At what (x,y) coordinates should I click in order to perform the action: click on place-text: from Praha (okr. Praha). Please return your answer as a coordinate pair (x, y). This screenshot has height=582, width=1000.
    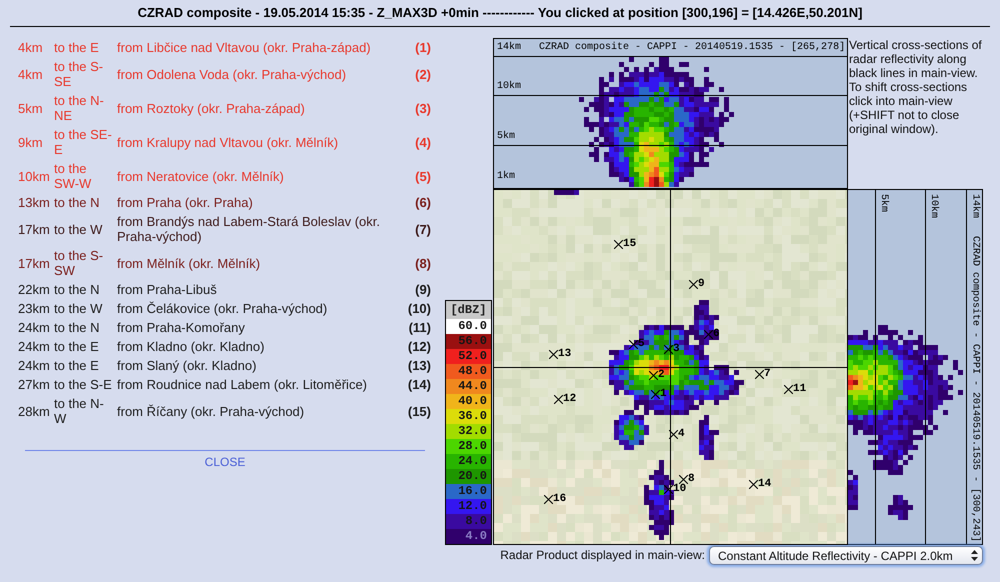
    Looking at the image, I should click on (185, 202).